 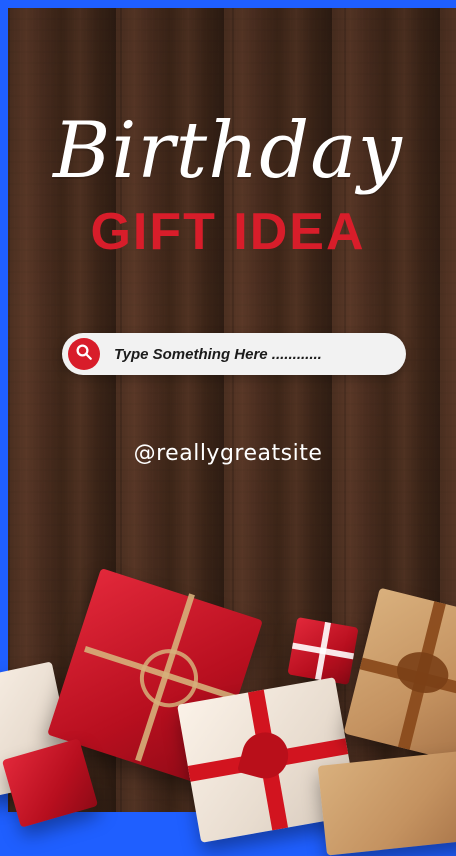 I want to click on site-handle: @reallygreatsite, so click(x=228, y=453).